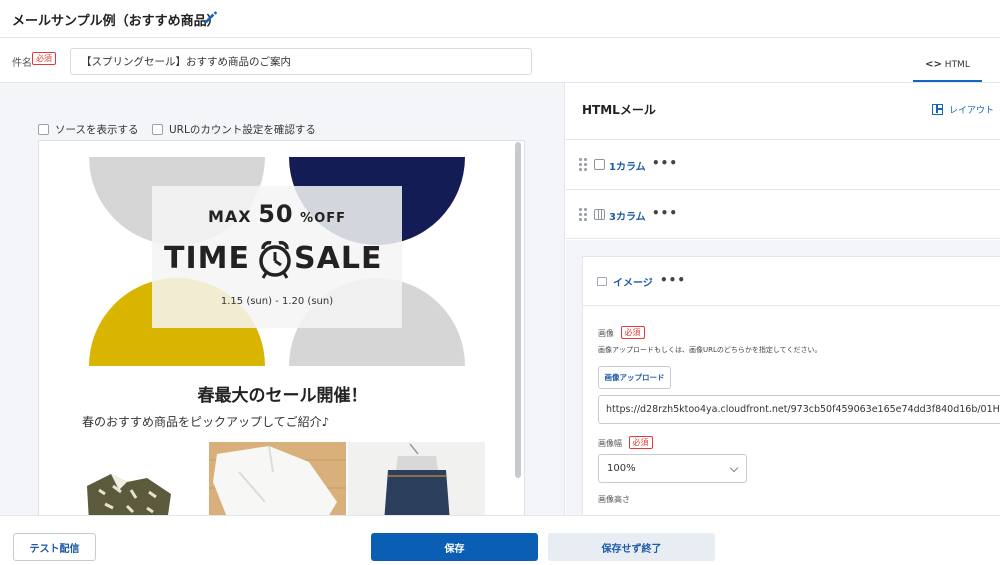 The image size is (1000, 565). I want to click on single-column-icon, so click(599, 164).